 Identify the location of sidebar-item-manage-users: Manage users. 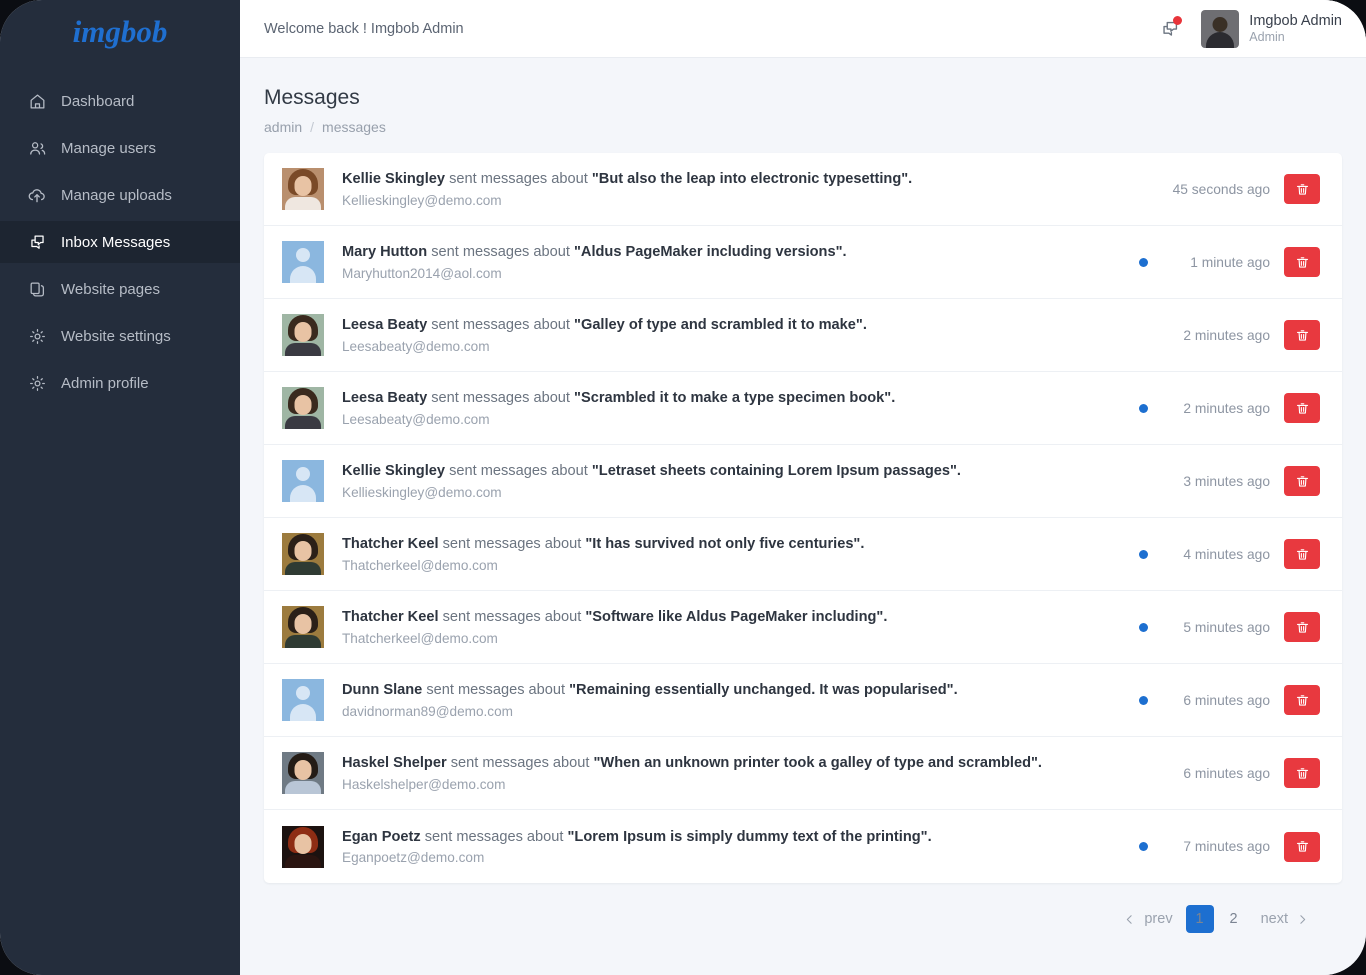
(120, 148).